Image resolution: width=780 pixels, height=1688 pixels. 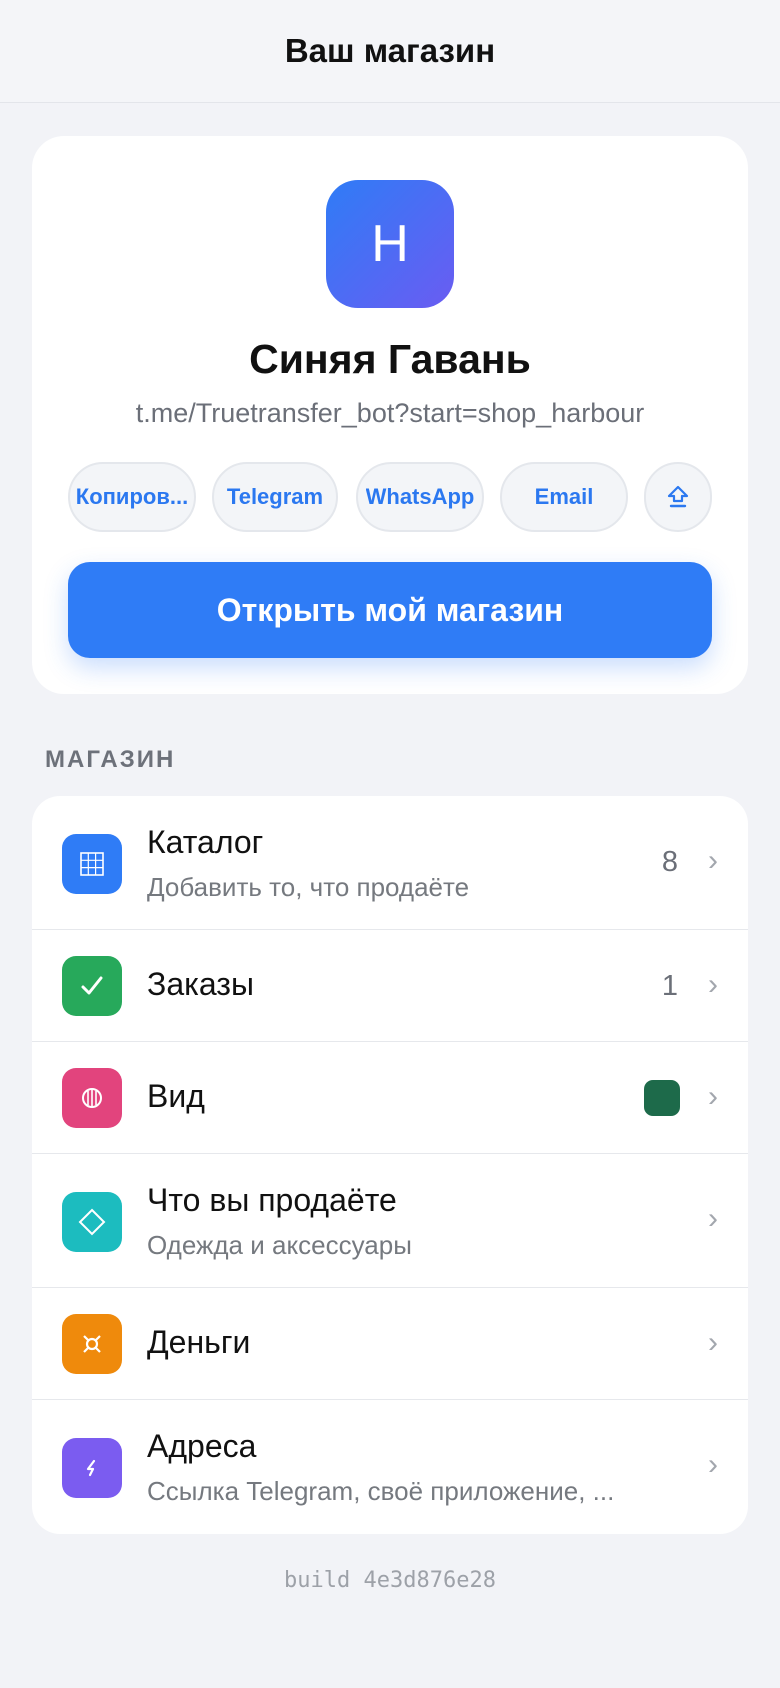 I want to click on share-email-label: Email, so click(x=564, y=496).